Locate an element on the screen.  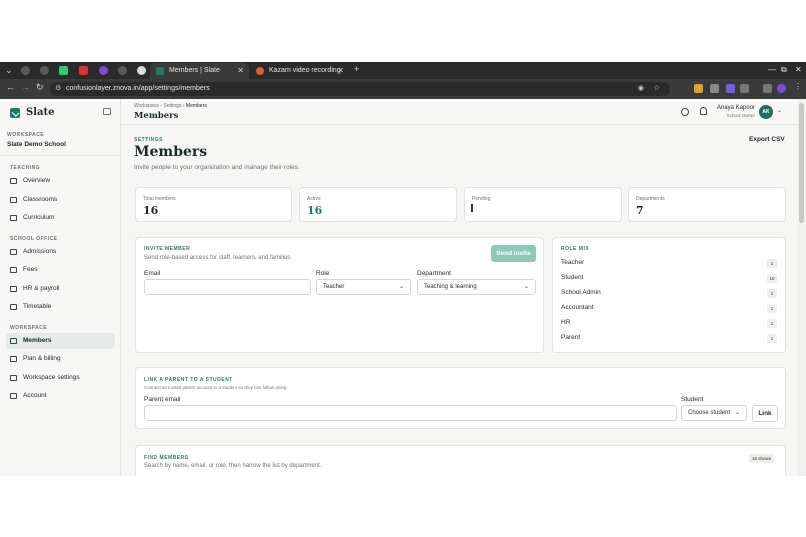
sidebar-item-hr-payroll: HR & payroll is located at coordinates (60, 289).